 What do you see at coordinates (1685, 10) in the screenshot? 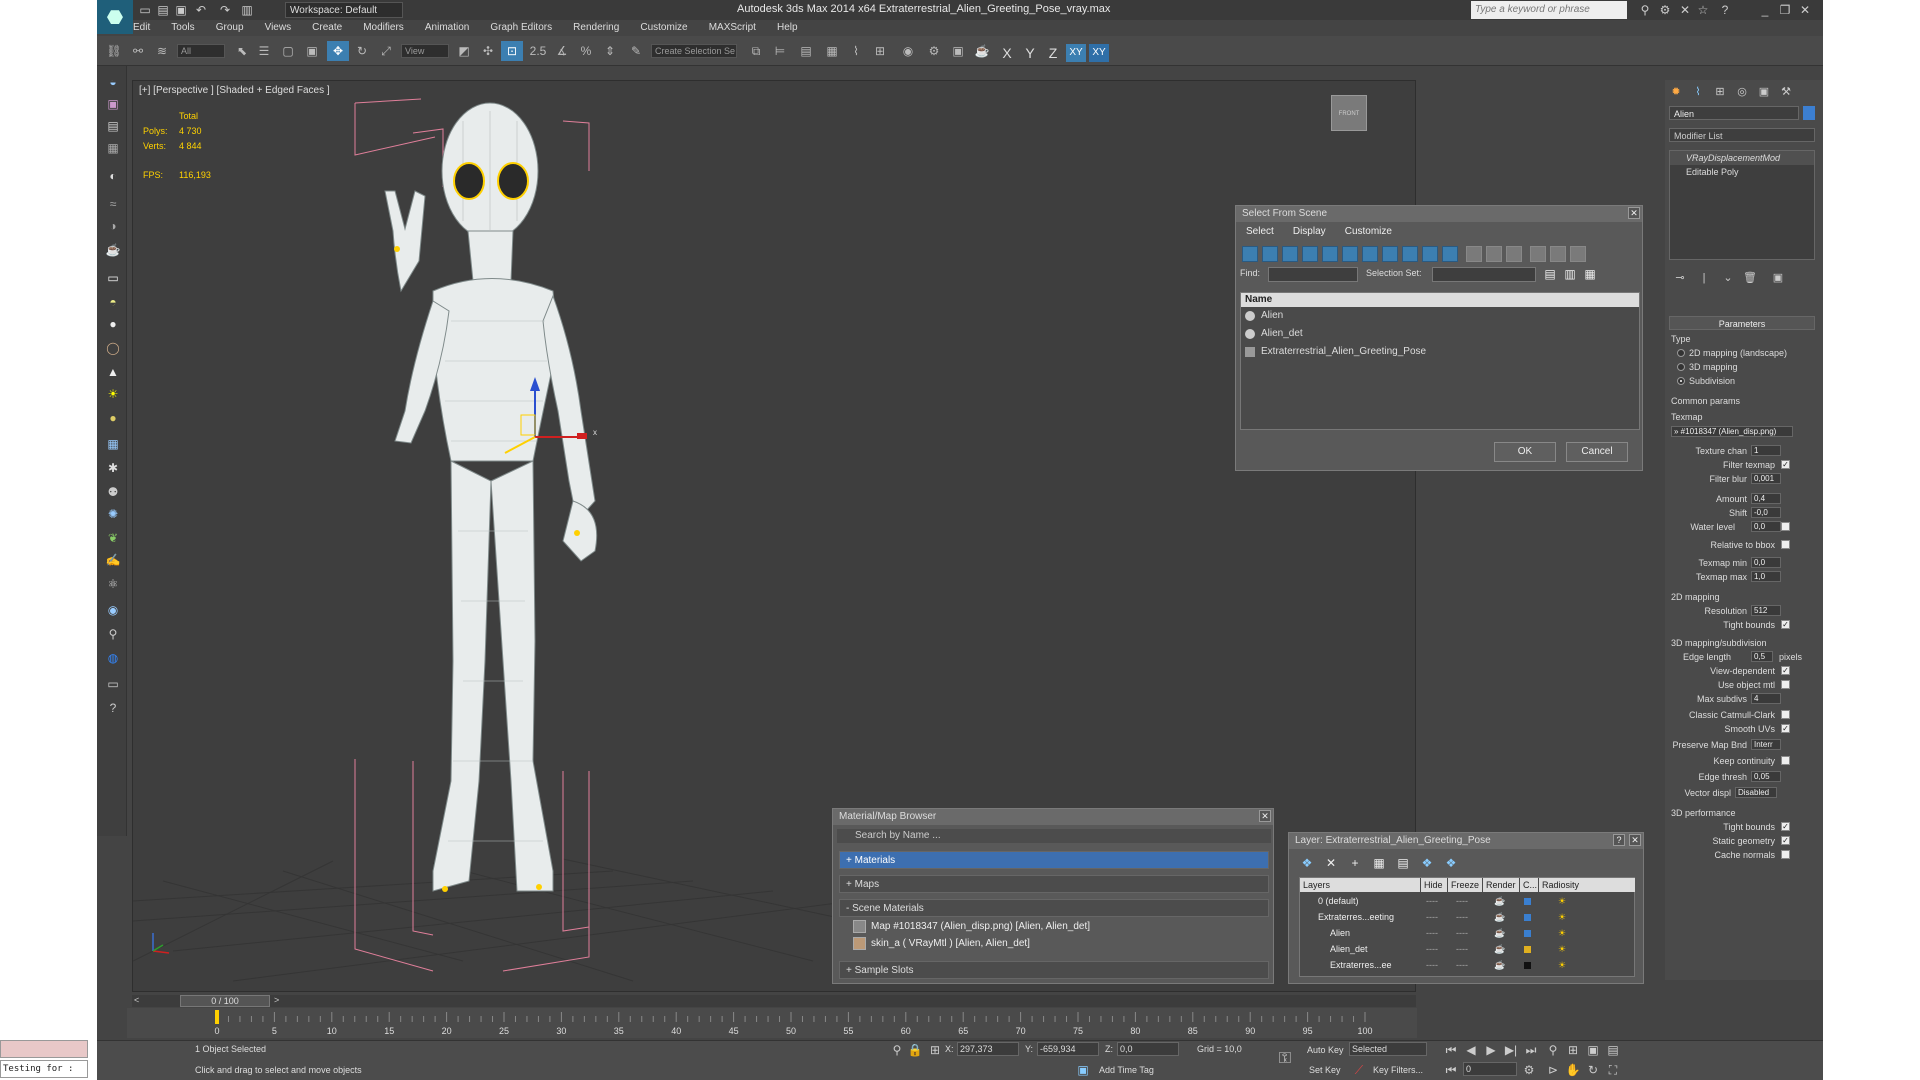
I see `communication-icon: ✕` at bounding box center [1685, 10].